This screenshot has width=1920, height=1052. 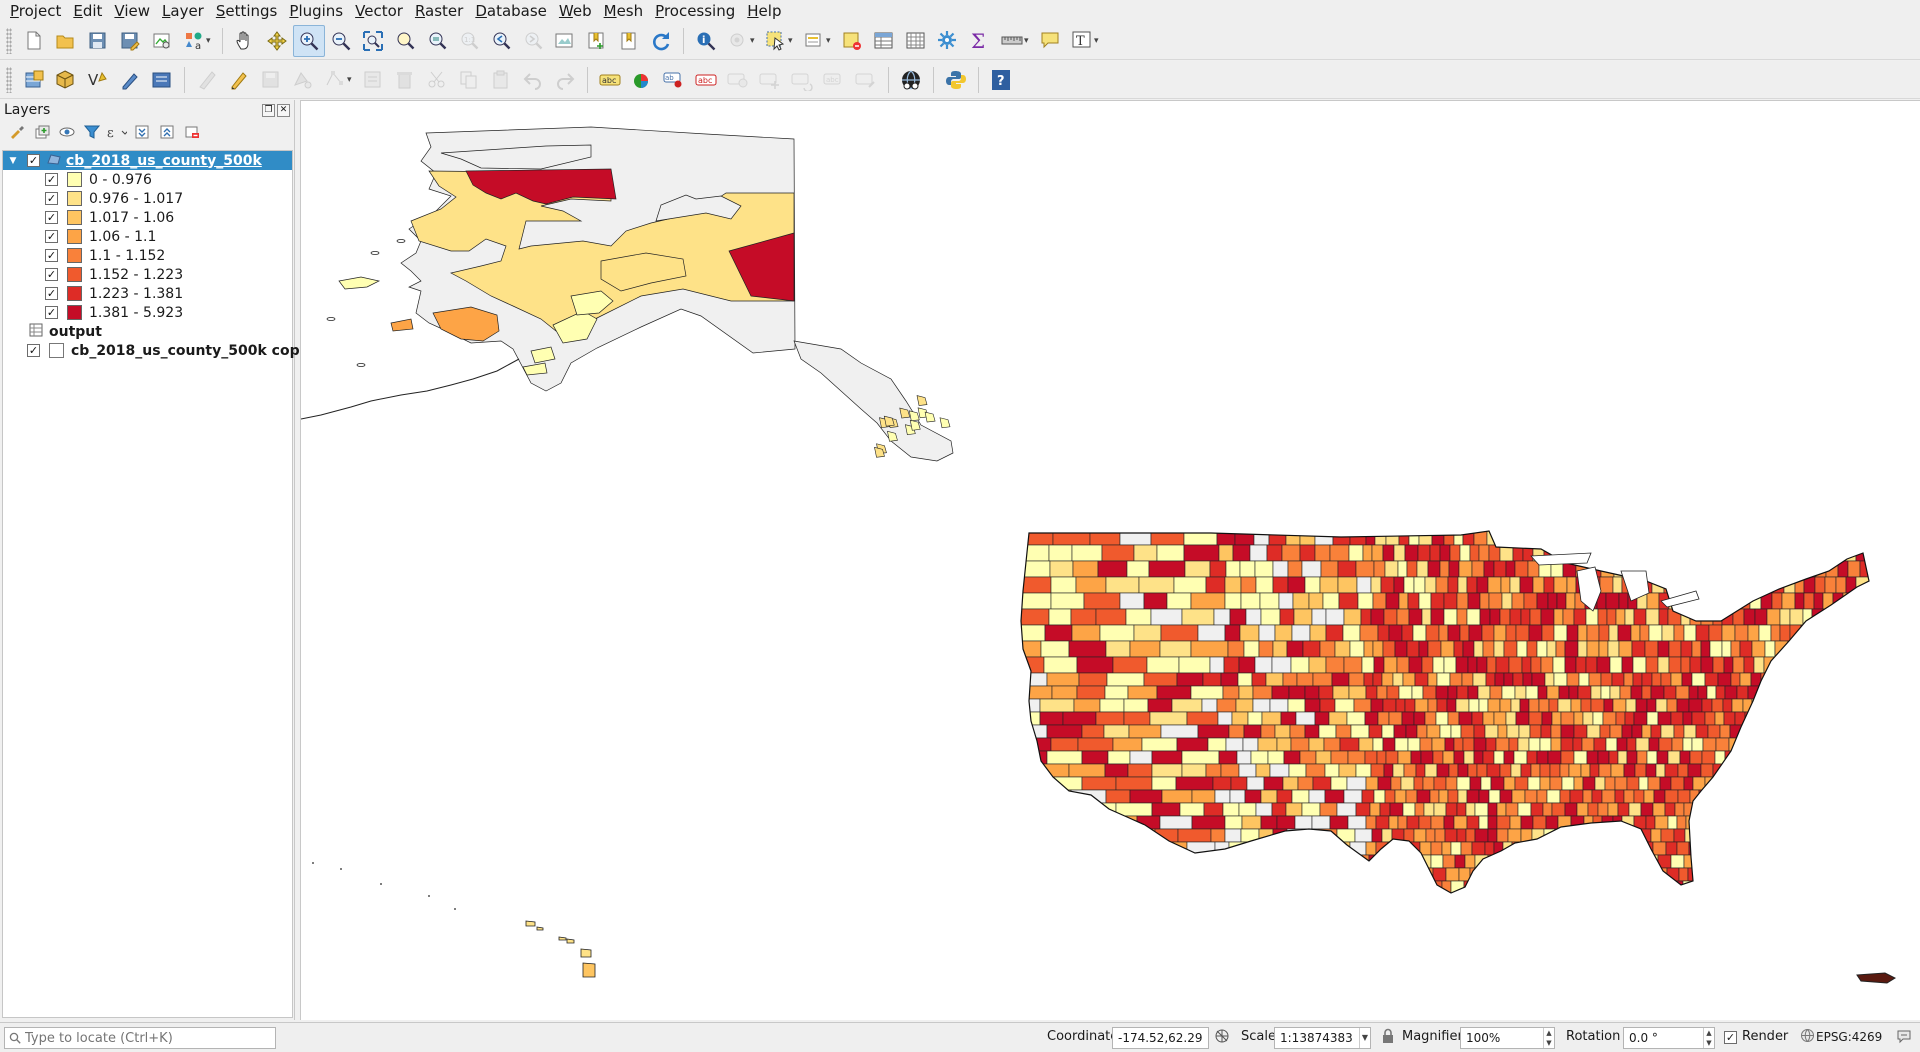 I want to click on python-console-button, so click(x=956, y=80).